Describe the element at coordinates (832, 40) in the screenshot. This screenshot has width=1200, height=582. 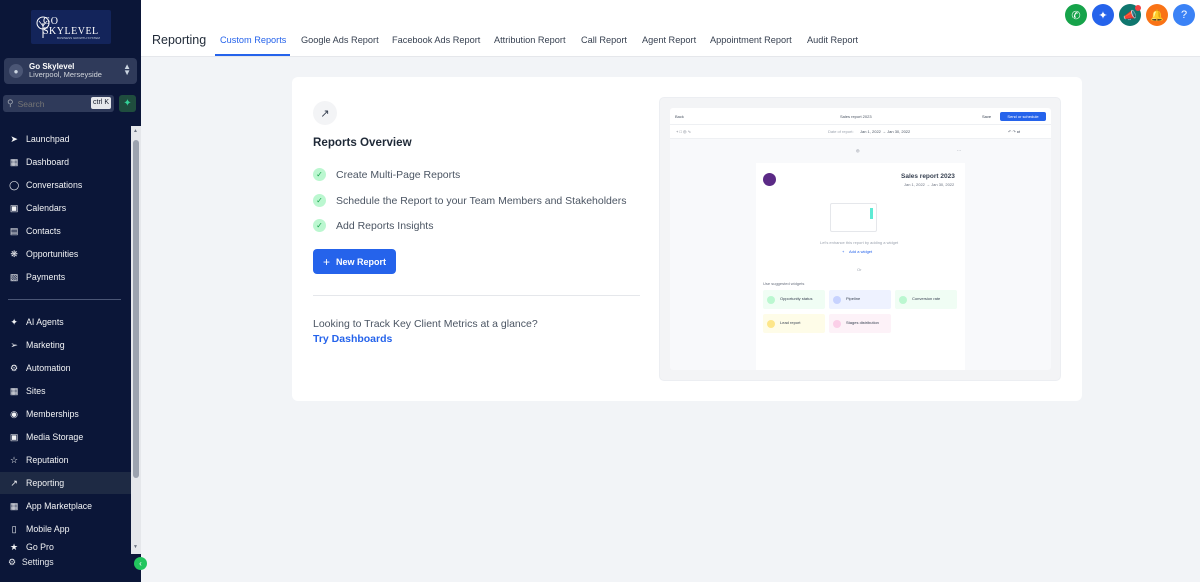
I see `tab-audit-report: Audit Report` at that location.